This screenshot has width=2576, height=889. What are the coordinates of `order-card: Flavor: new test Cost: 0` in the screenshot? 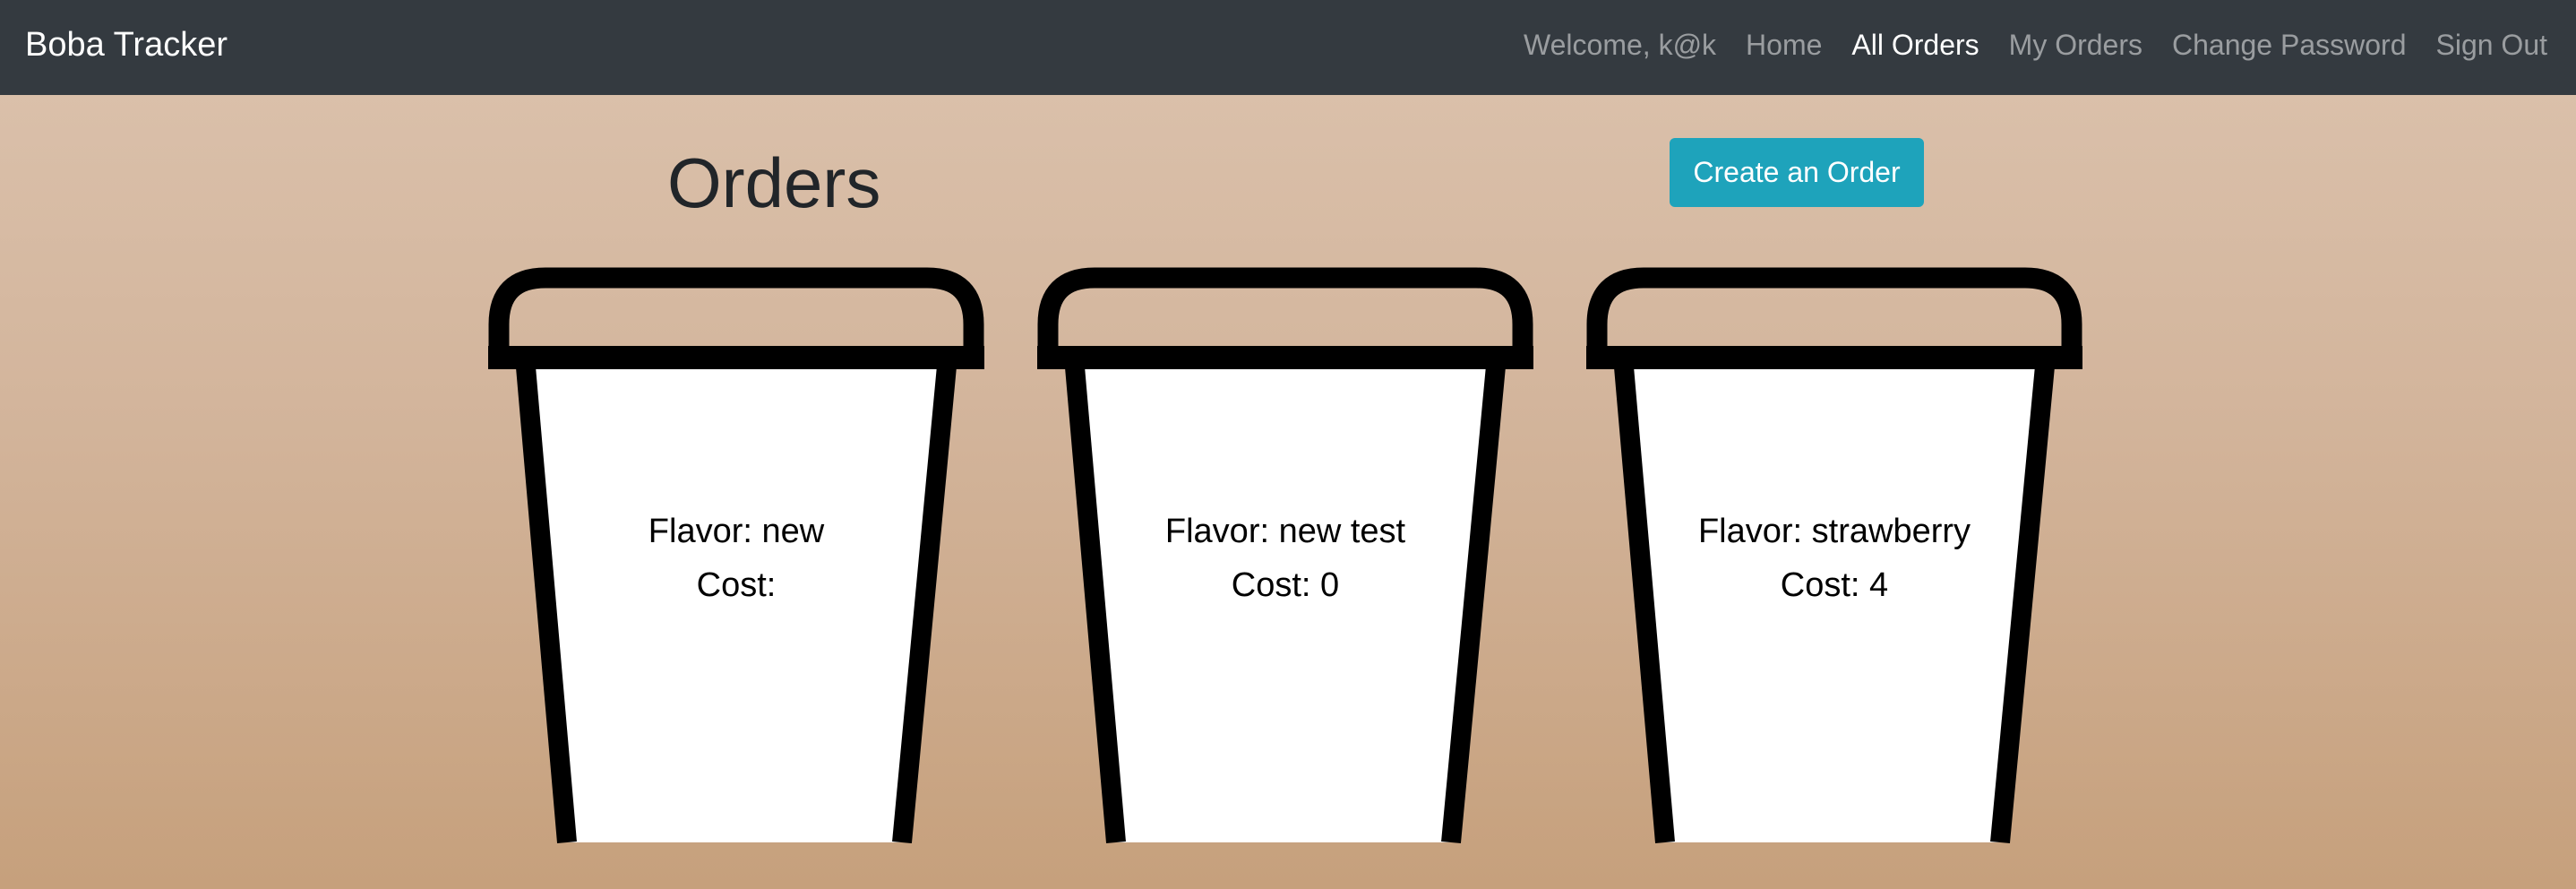 It's located at (1285, 555).